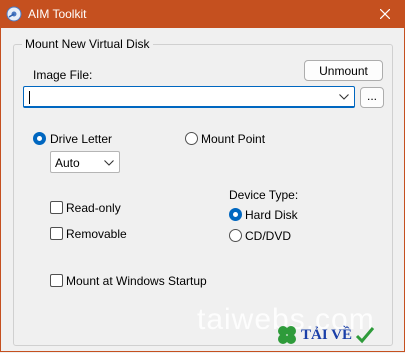 This screenshot has width=405, height=353. What do you see at coordinates (56, 233) in the screenshot?
I see `removable-checkbox` at bounding box center [56, 233].